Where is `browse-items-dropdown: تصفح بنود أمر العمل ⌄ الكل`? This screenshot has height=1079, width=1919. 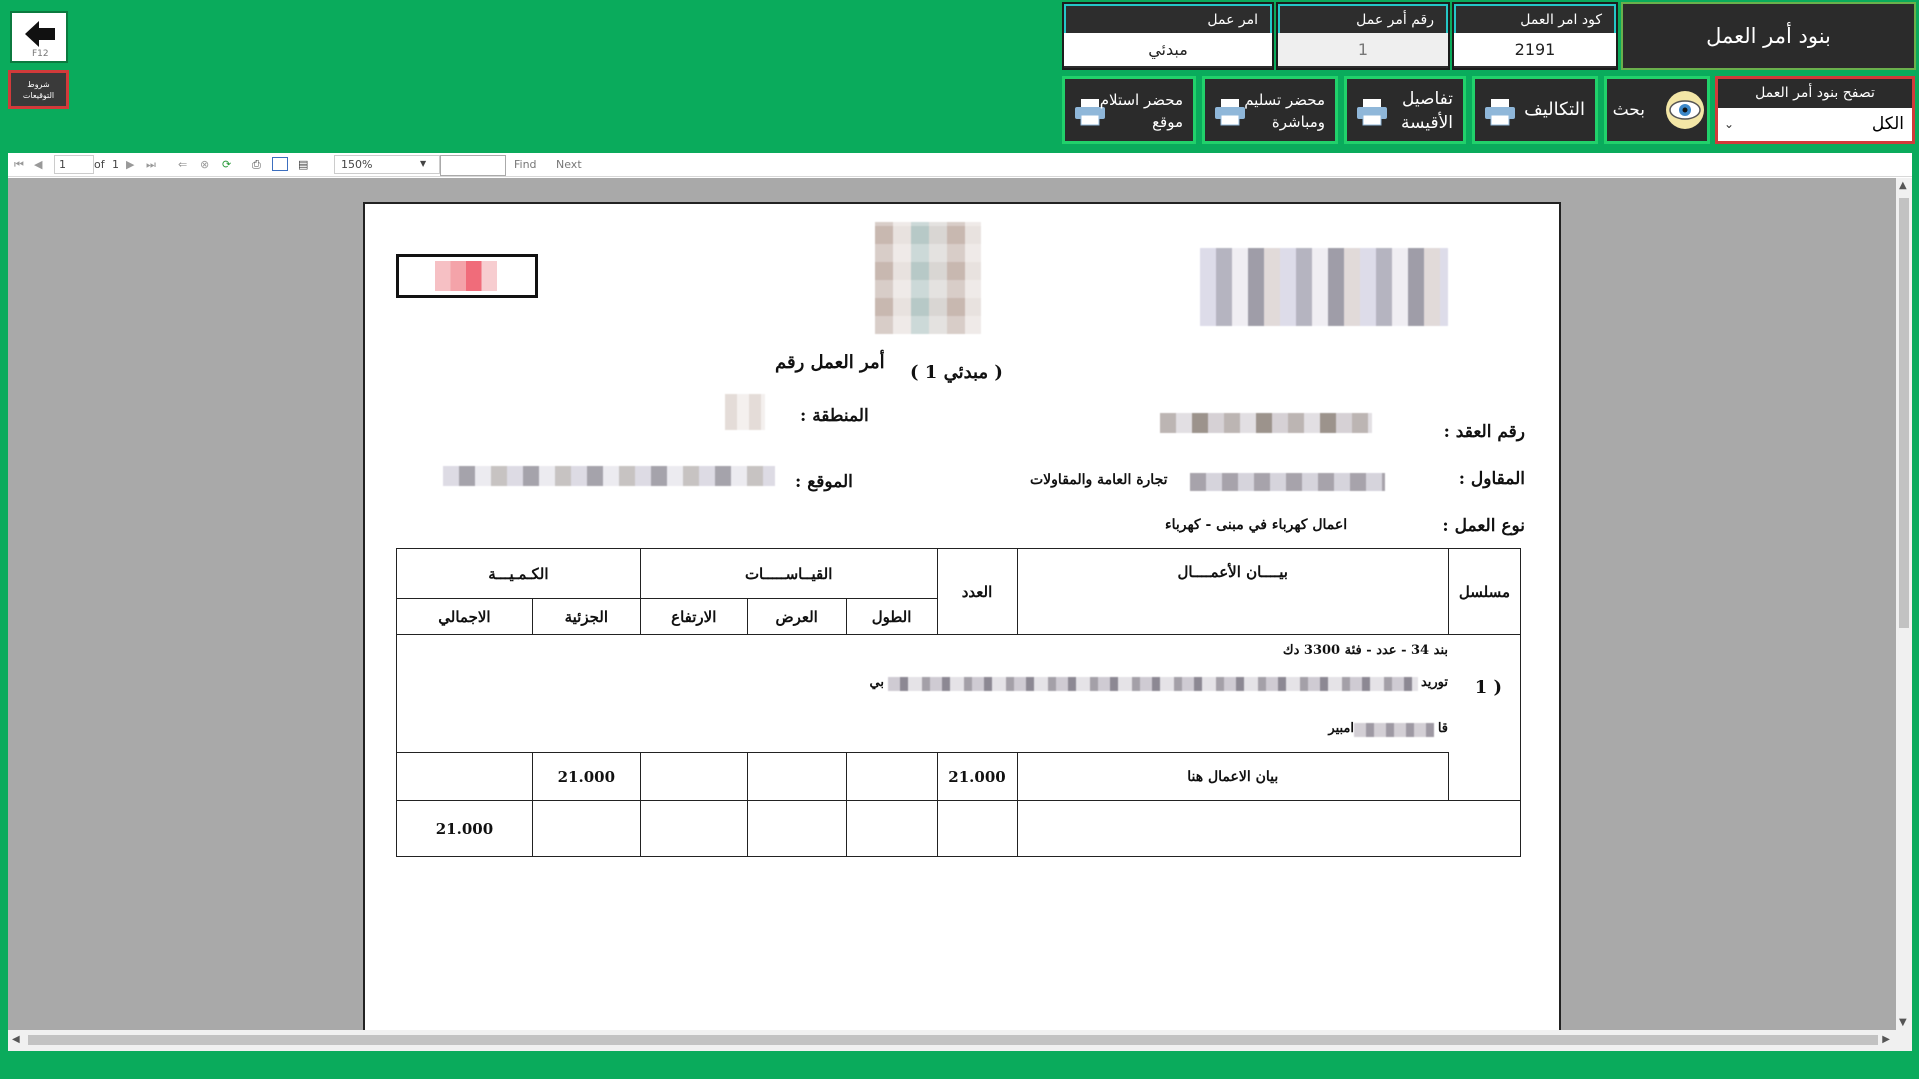
browse-items-dropdown: تصفح بنود أمر العمل ⌄ الكل is located at coordinates (1815, 110).